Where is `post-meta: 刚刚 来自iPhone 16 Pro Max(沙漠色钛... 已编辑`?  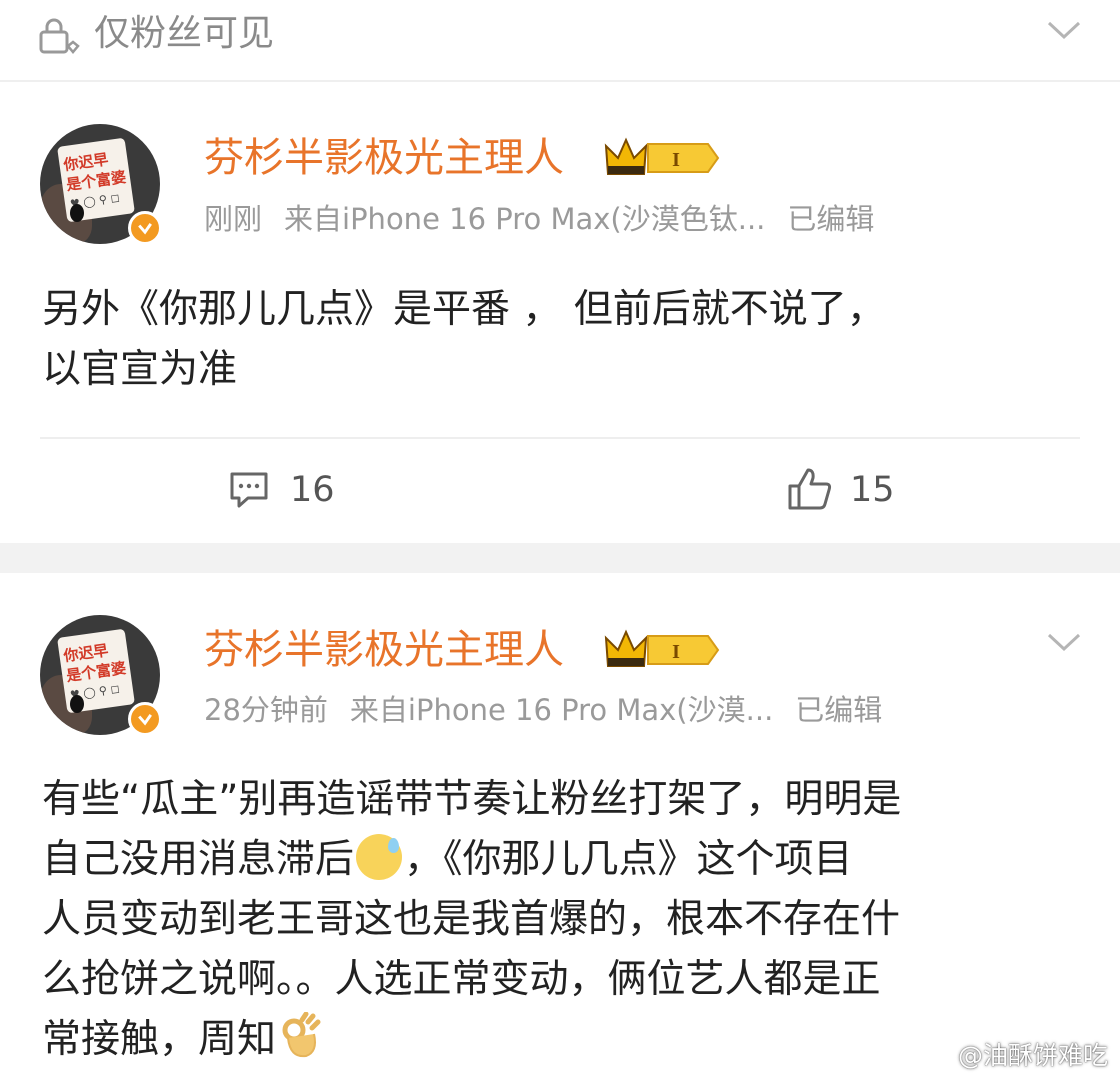
post-meta: 刚刚 来自iPhone 16 Pro Max(沙漠色钛... 已编辑 is located at coordinates (539, 219).